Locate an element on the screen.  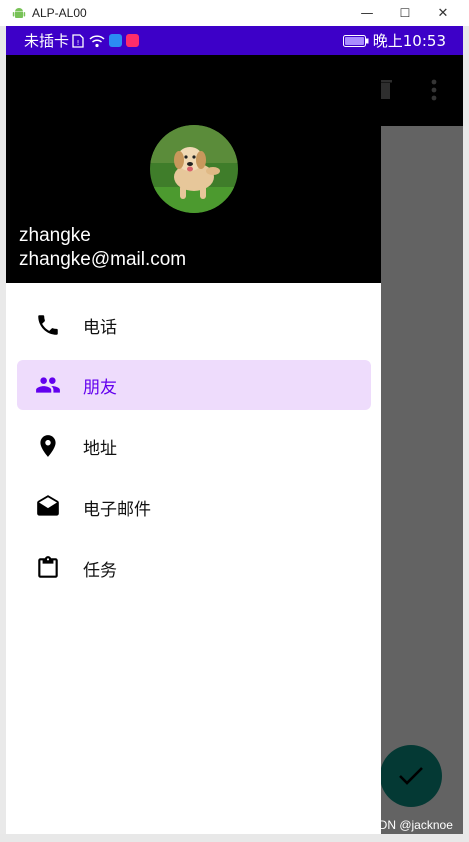
dog-photo is located at coordinates (194, 169).